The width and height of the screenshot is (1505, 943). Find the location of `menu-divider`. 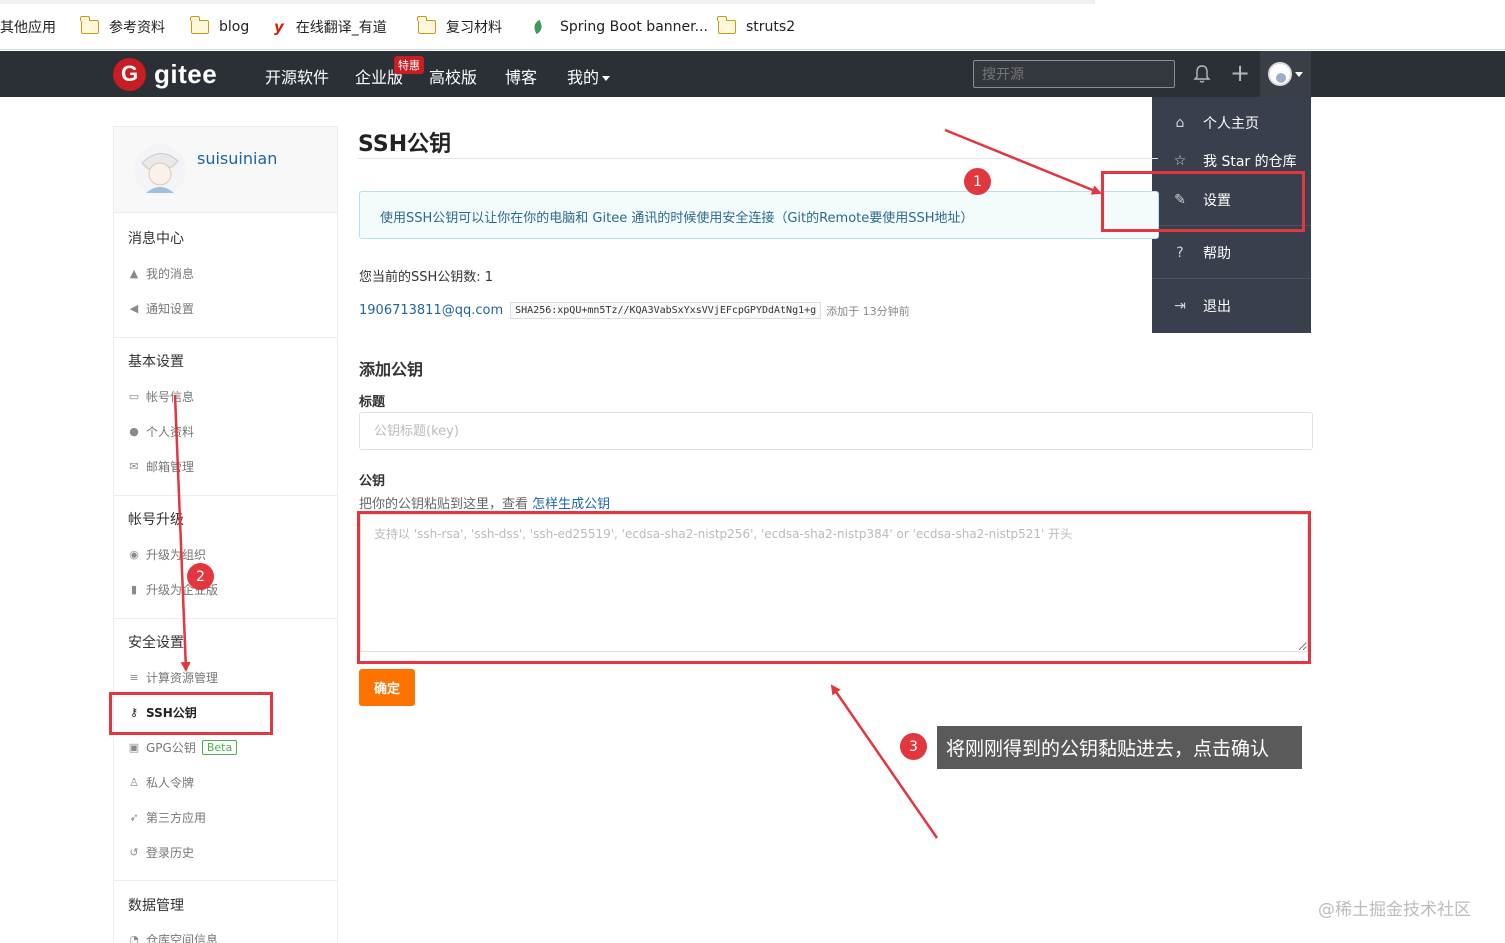

menu-divider is located at coordinates (1231, 278).